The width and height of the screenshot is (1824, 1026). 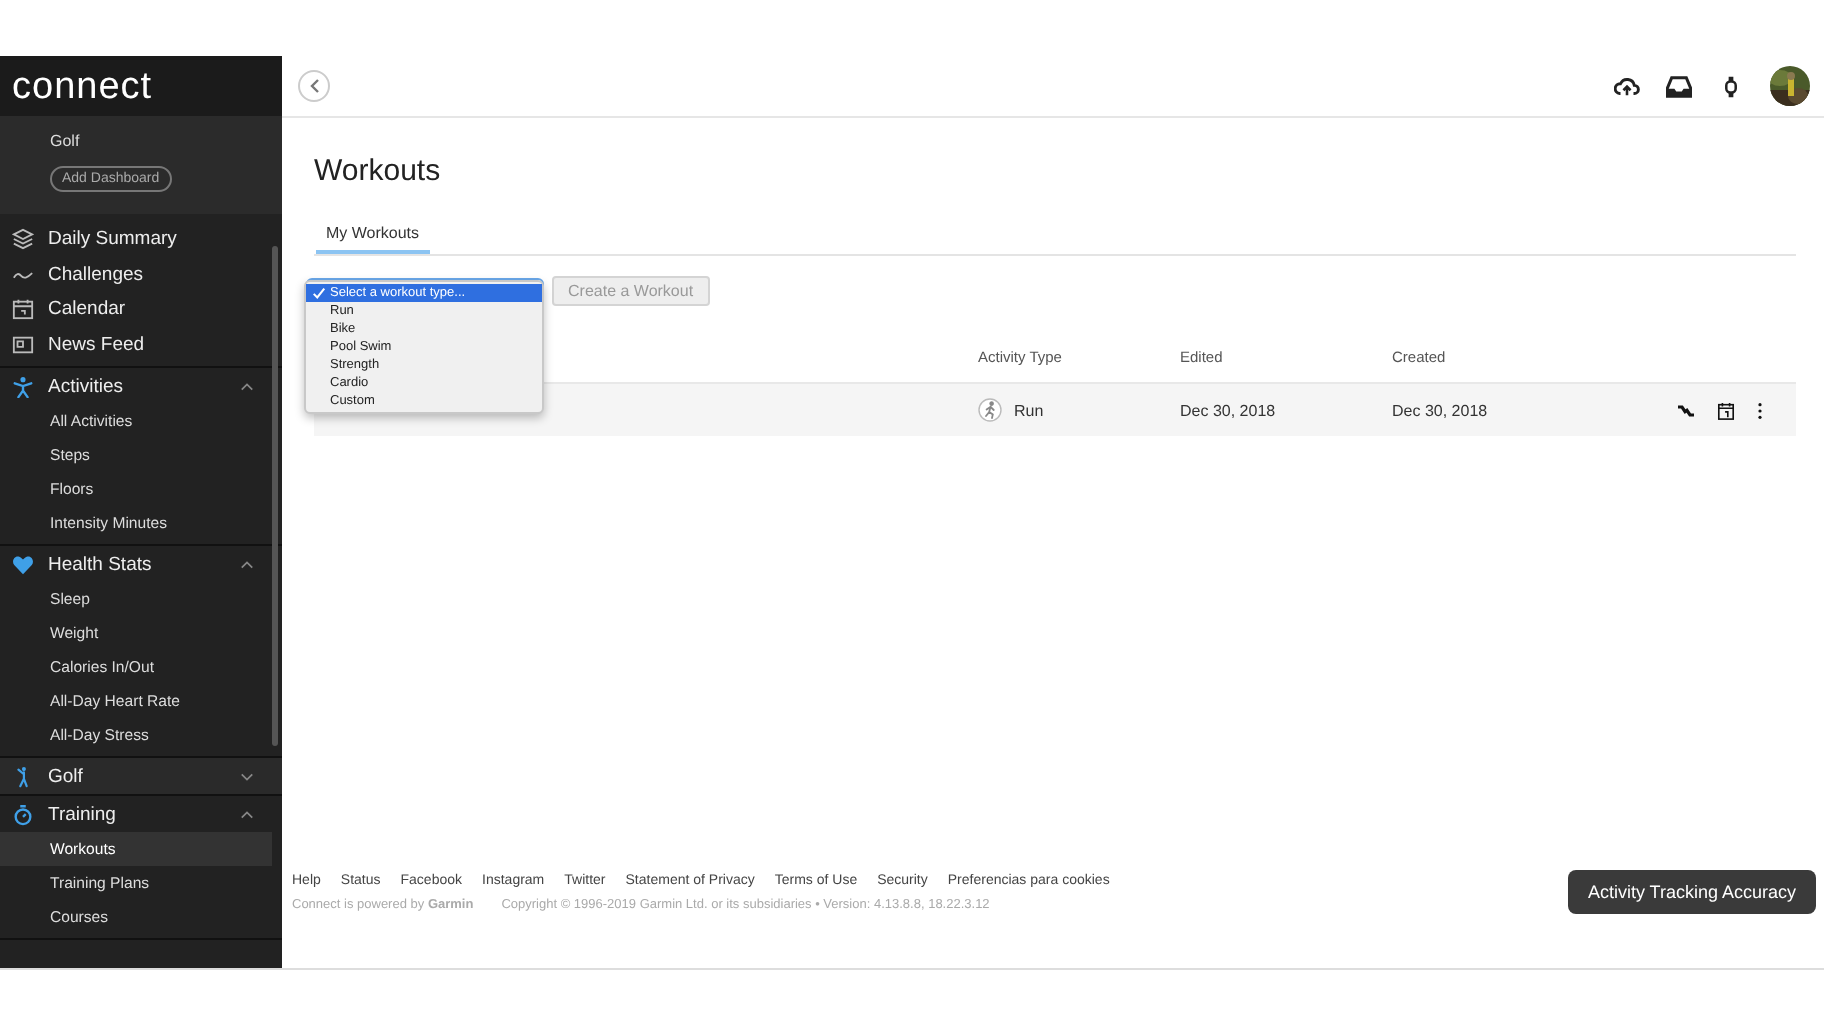 I want to click on layers-icon, so click(x=23, y=239).